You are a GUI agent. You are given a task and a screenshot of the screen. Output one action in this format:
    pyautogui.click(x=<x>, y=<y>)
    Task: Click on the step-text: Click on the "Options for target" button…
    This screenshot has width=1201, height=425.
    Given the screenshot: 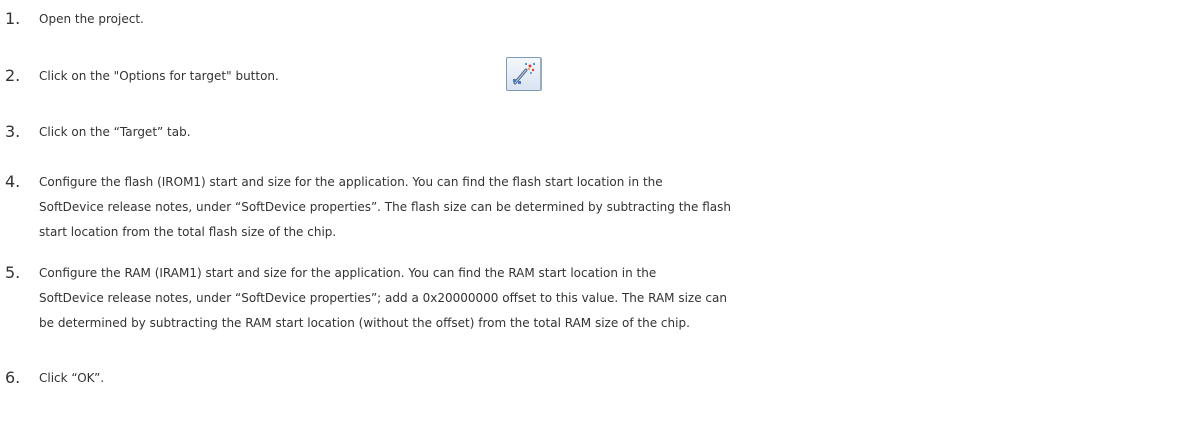 What is the action you would take?
    pyautogui.click(x=159, y=76)
    